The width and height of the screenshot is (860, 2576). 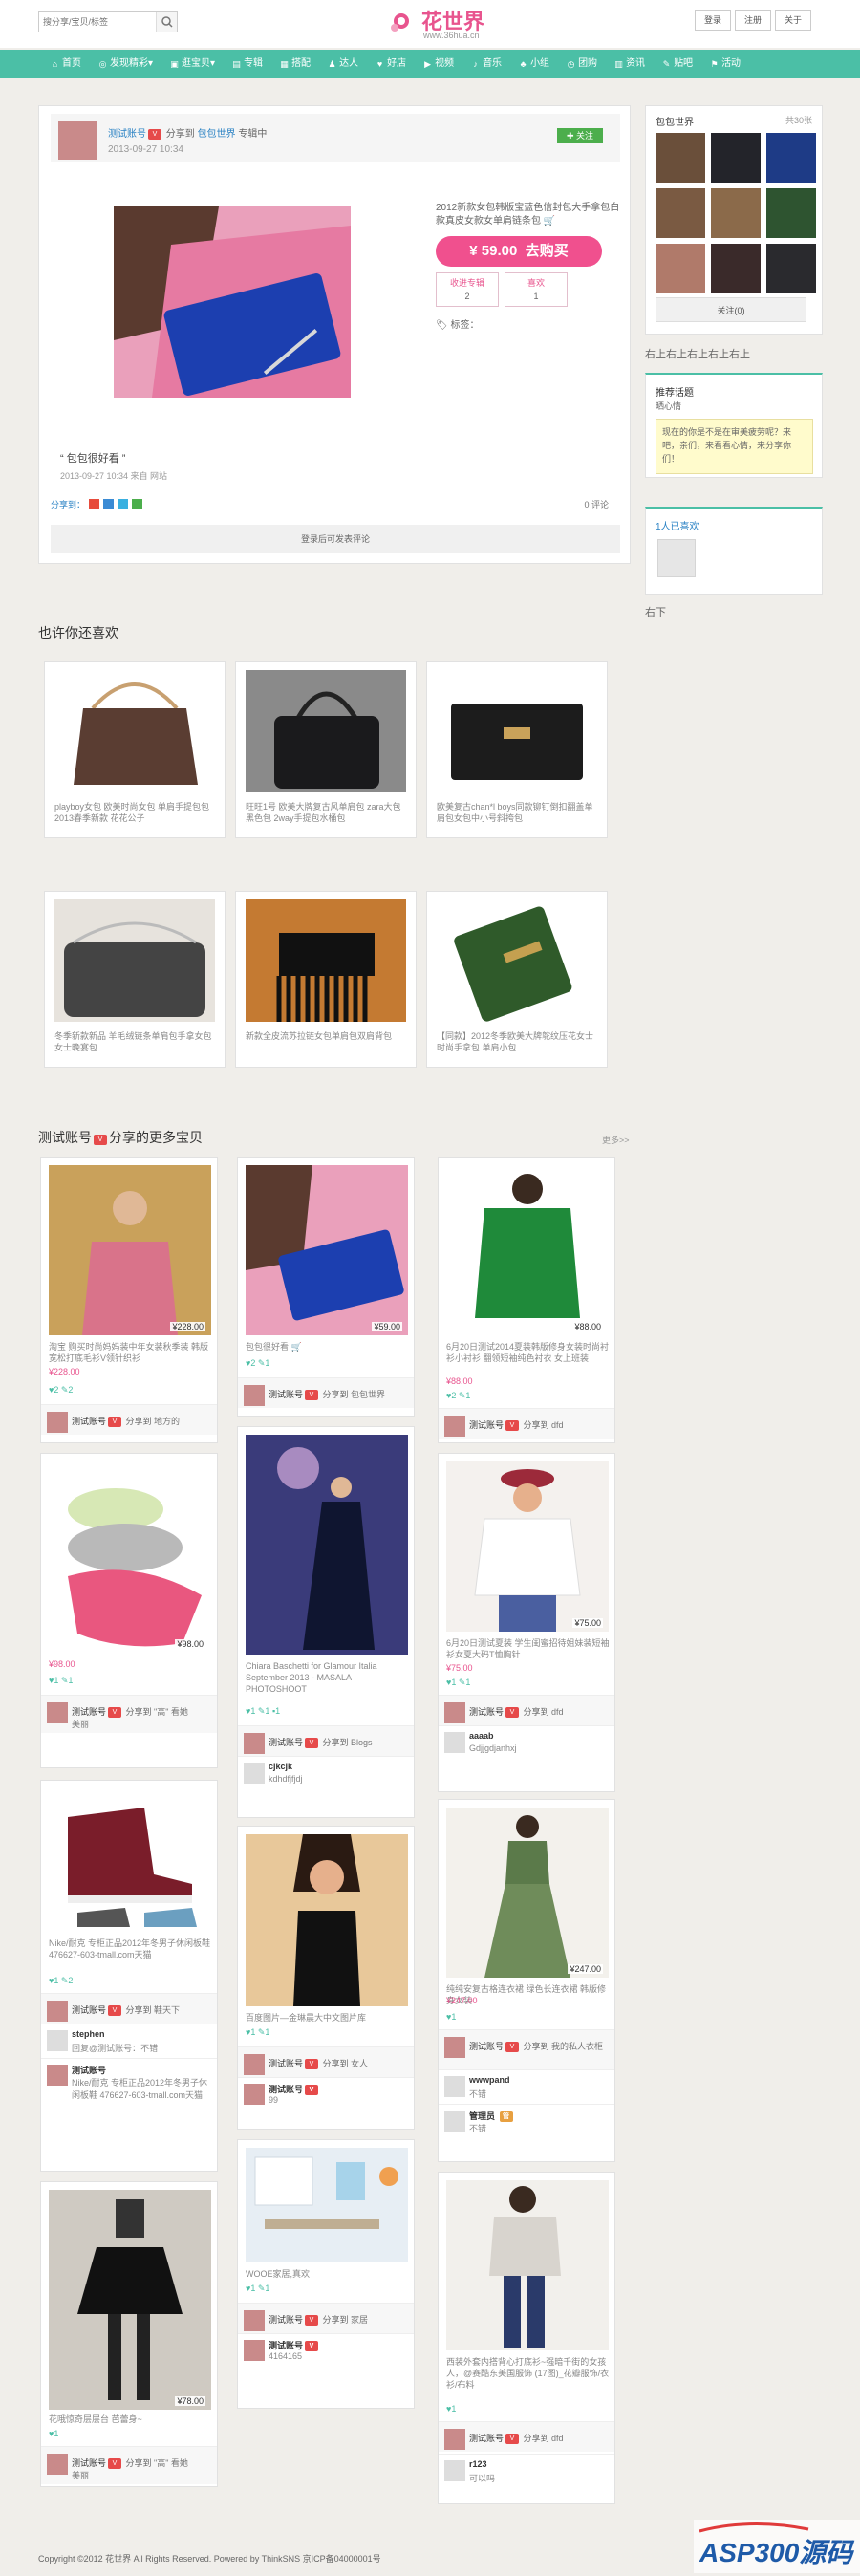 I want to click on related-item: 冬季新款新品 羊毛绒链条单肩包手拿女包 女士晚宴包, so click(x=135, y=979).